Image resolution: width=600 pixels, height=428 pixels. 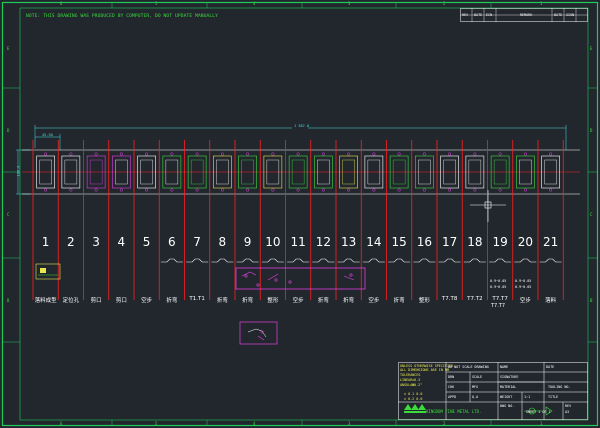 What do you see at coordinates (47, 135) in the screenshot?
I see `left-offset-dimension: 45.50` at bounding box center [47, 135].